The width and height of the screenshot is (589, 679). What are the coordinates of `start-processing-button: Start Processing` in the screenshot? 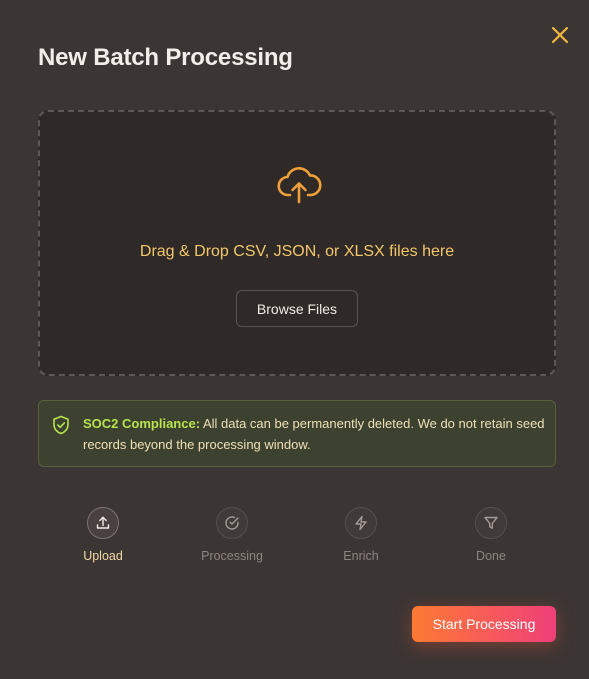 It's located at (484, 624).